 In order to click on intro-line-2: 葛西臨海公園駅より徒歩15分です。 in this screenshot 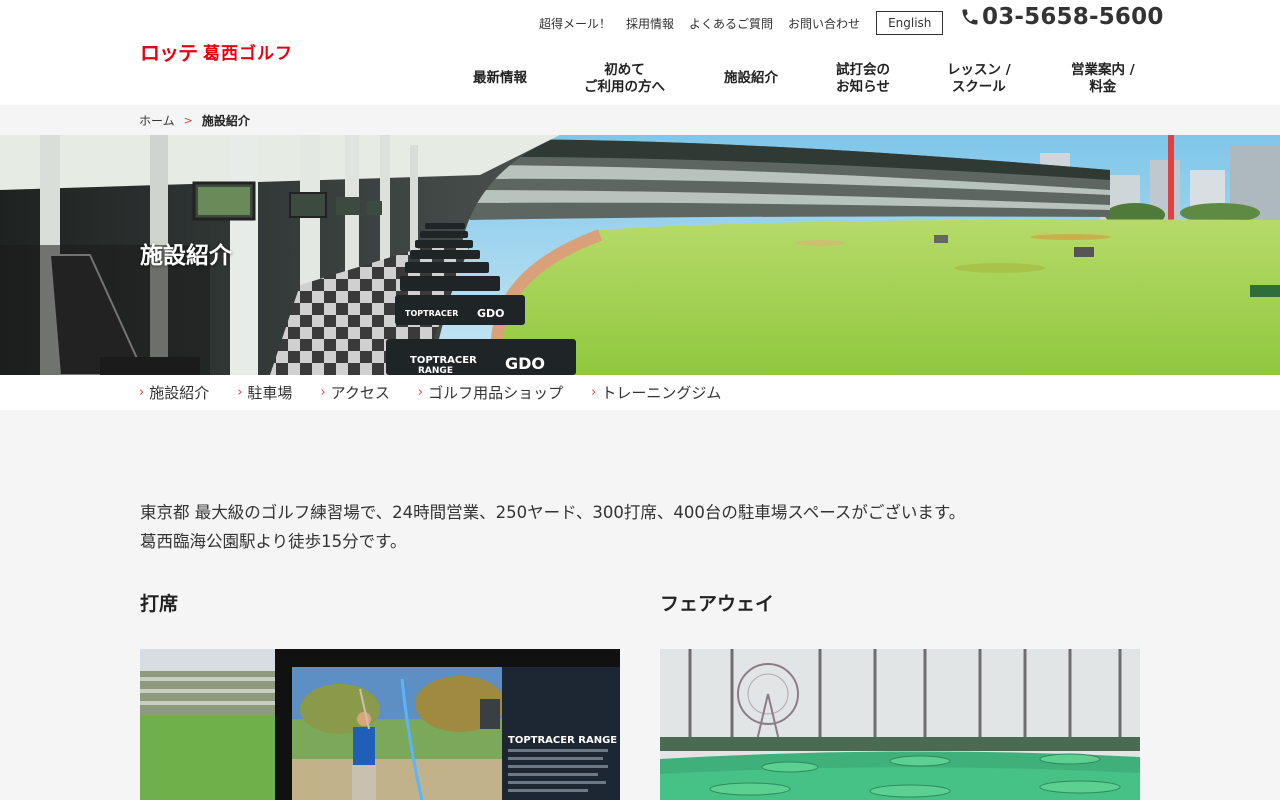, I will do `click(273, 541)`.